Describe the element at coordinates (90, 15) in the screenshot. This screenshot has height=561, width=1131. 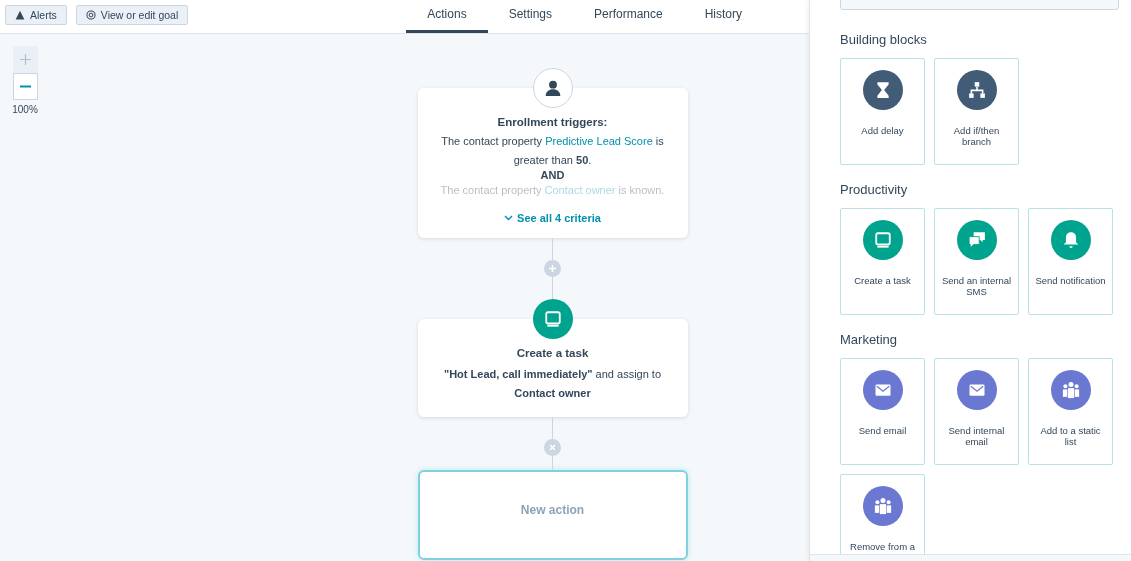
I see `target-icon` at that location.